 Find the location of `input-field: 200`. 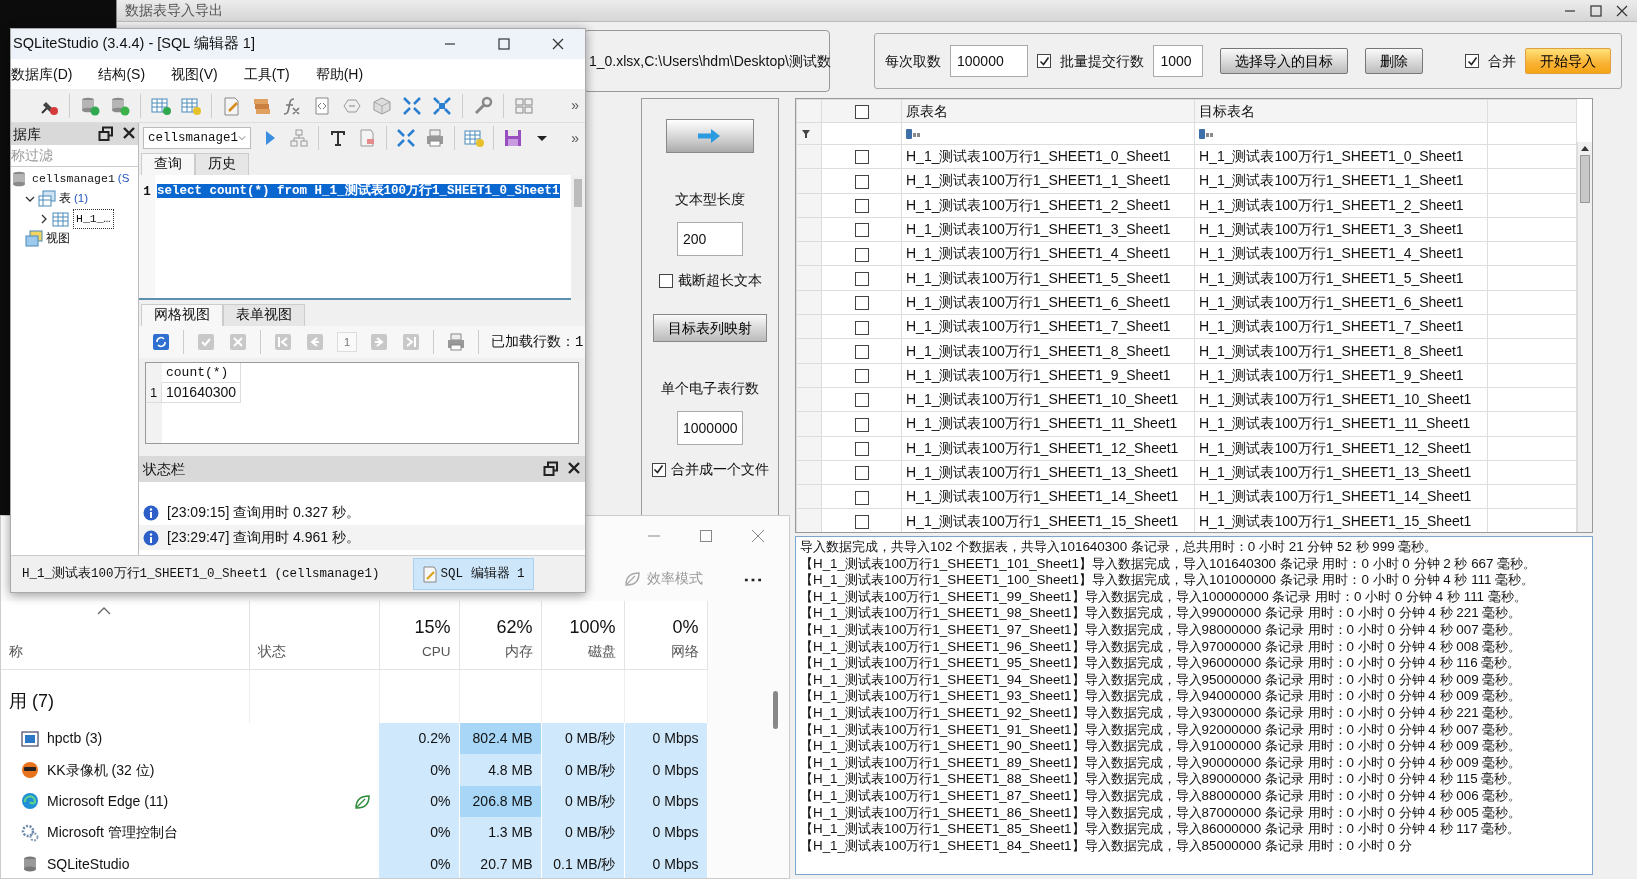

input-field: 200 is located at coordinates (710, 239).